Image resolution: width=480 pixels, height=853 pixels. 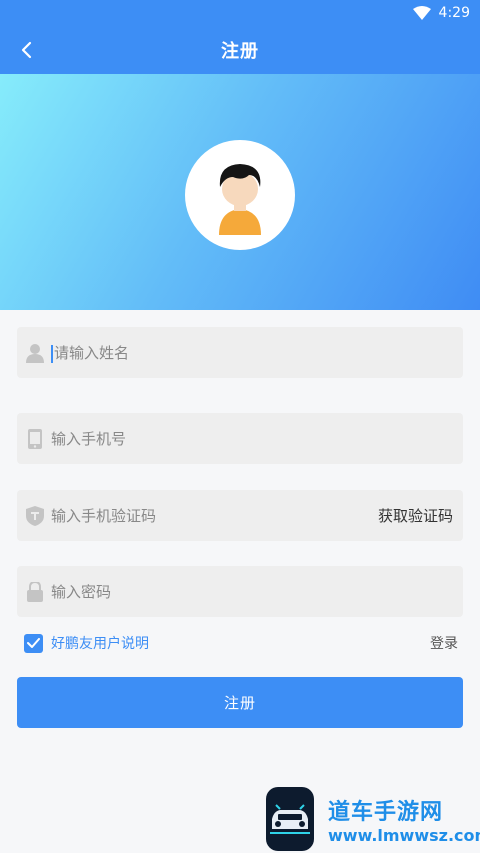 I want to click on status-bar: 4:29, so click(x=240, y=13).